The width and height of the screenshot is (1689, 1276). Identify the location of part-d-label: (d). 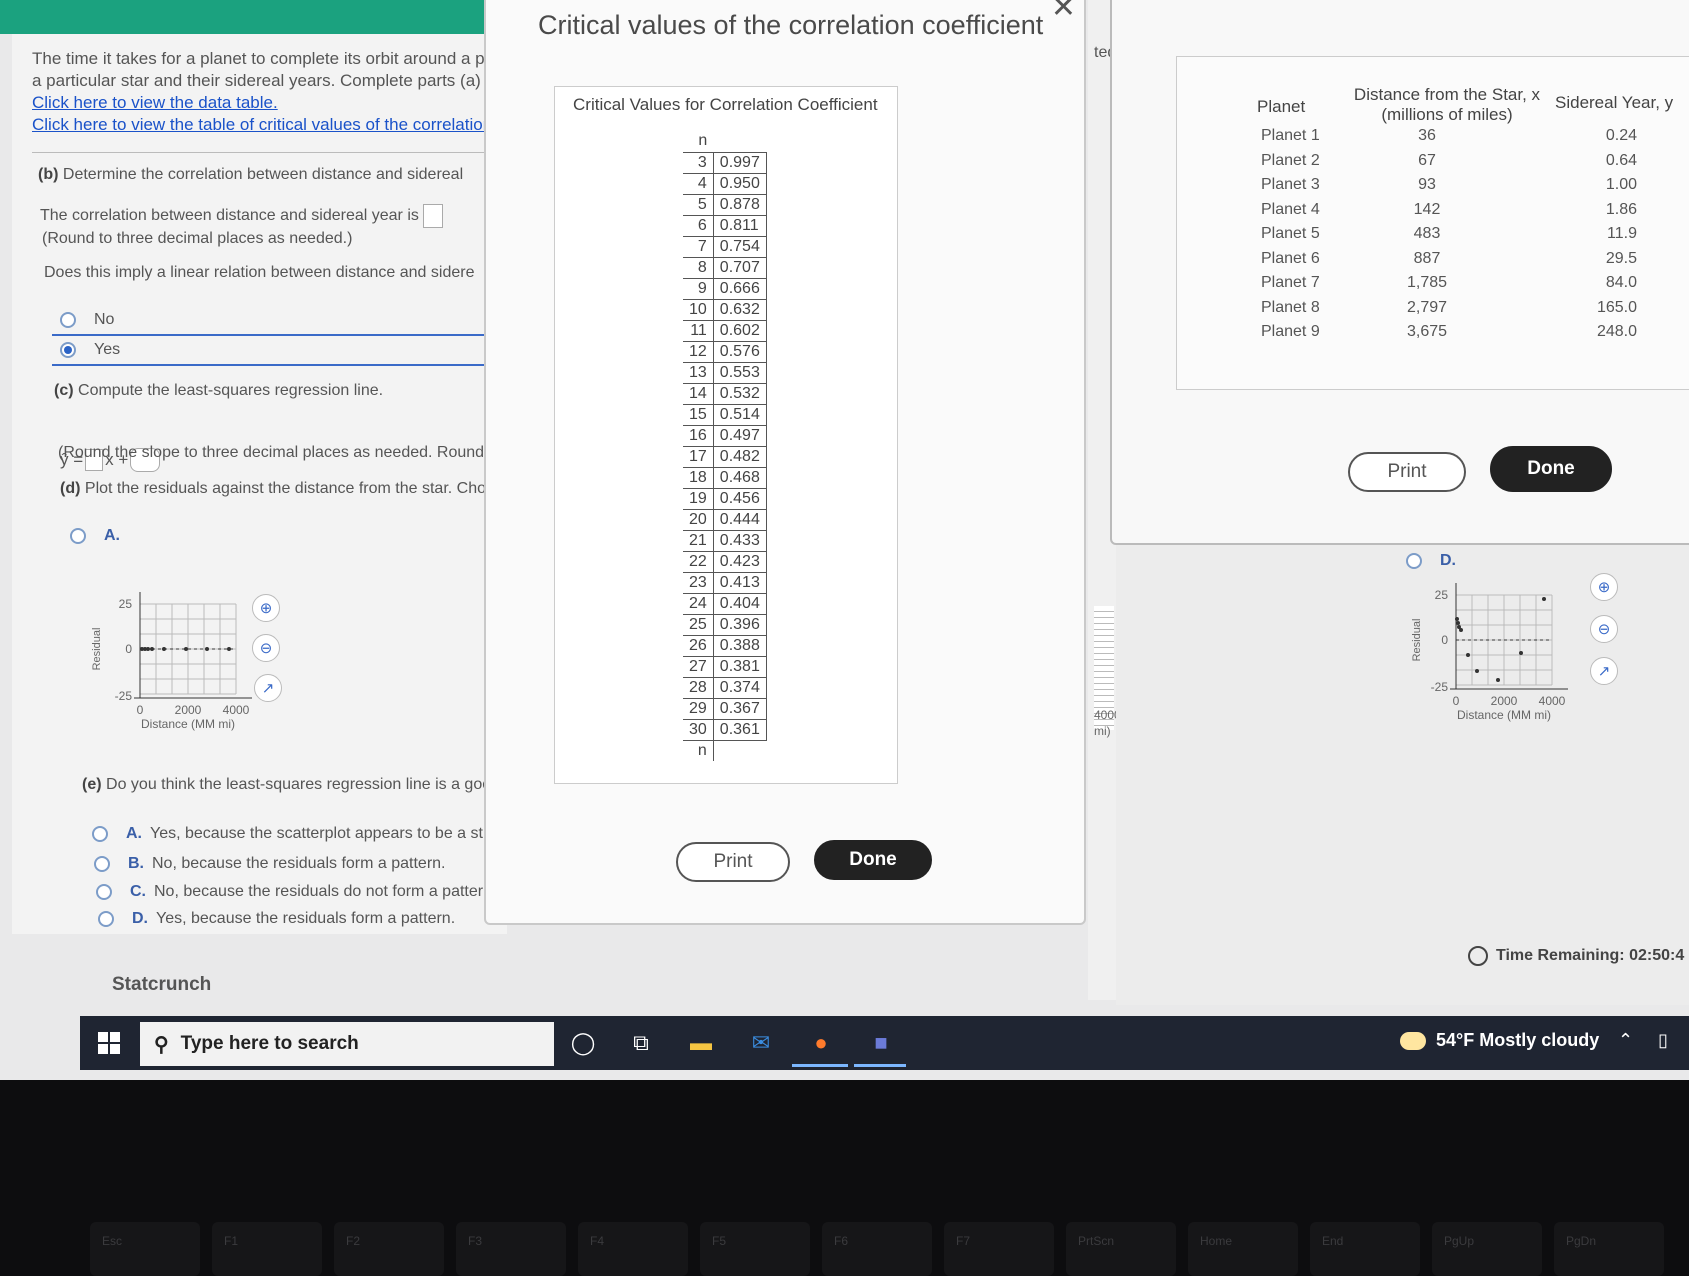
(70, 488).